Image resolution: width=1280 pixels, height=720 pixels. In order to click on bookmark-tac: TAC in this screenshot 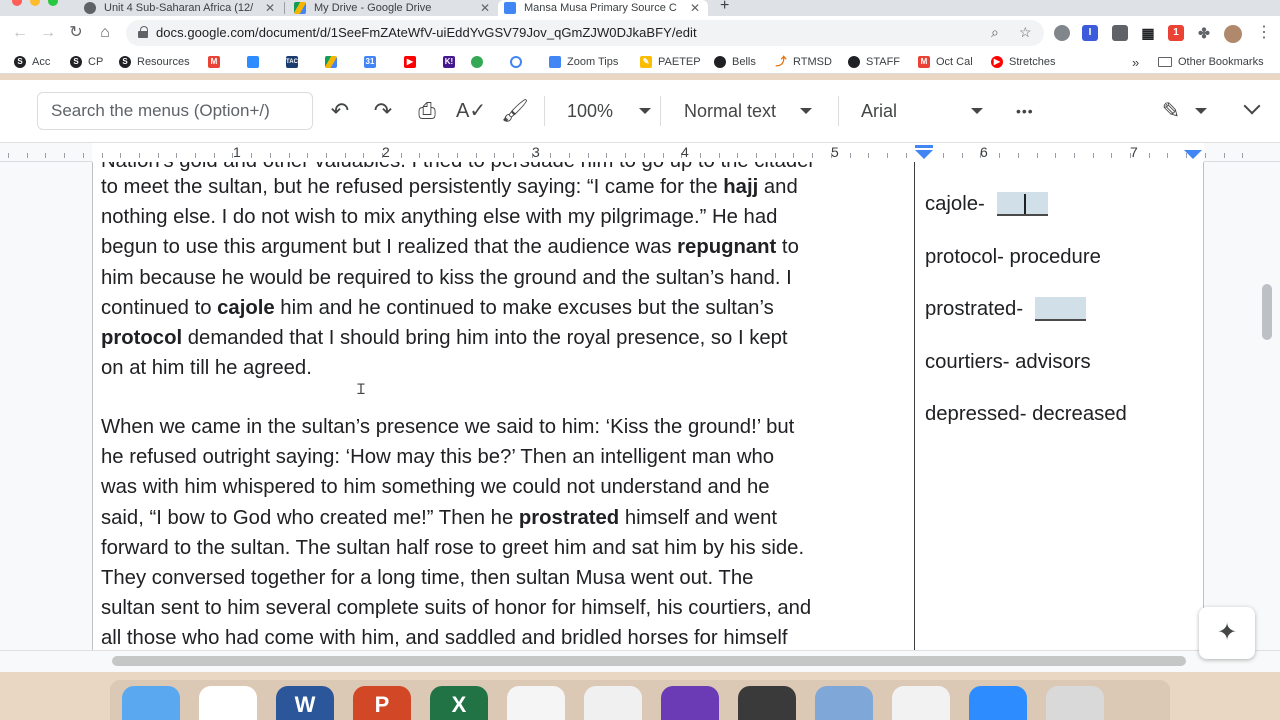, I will do `click(295, 62)`.